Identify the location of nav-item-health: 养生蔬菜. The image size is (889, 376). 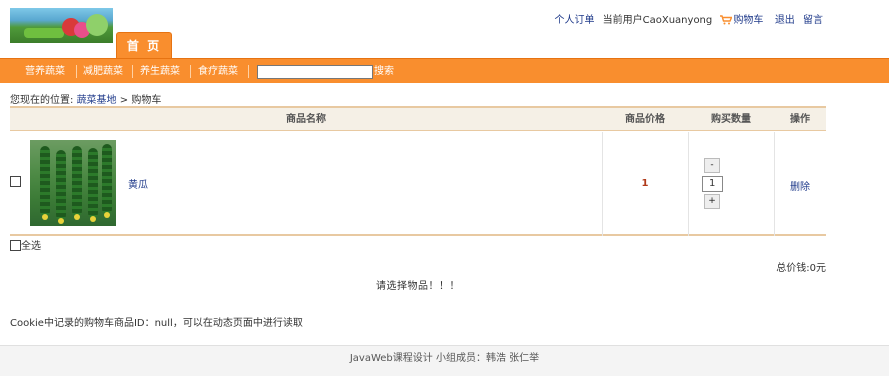
(160, 71).